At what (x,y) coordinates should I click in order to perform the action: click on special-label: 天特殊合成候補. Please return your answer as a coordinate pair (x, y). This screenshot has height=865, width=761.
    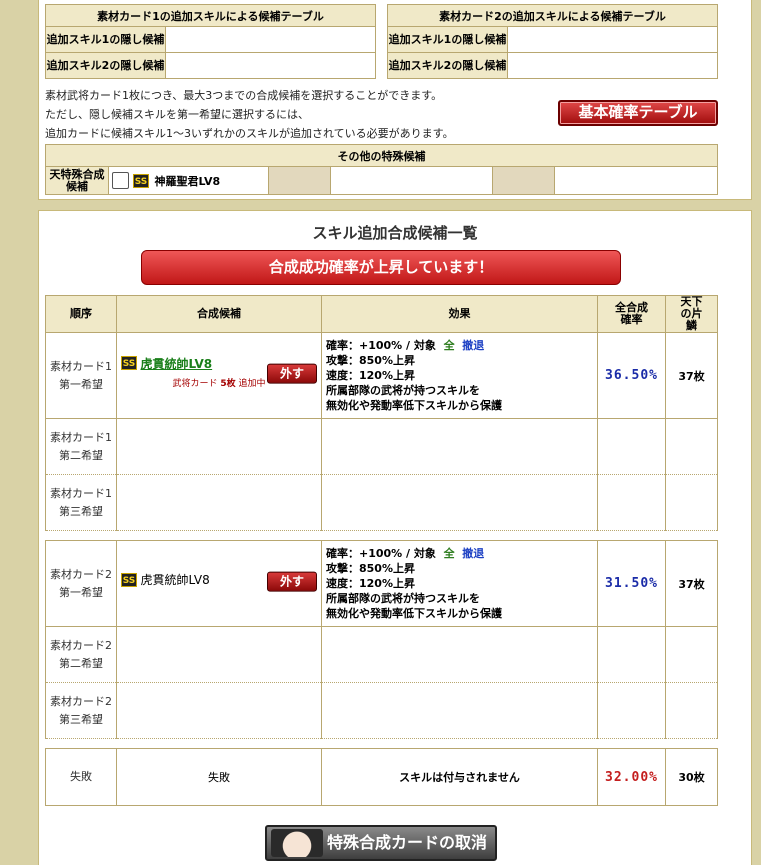
    Looking at the image, I should click on (77, 180).